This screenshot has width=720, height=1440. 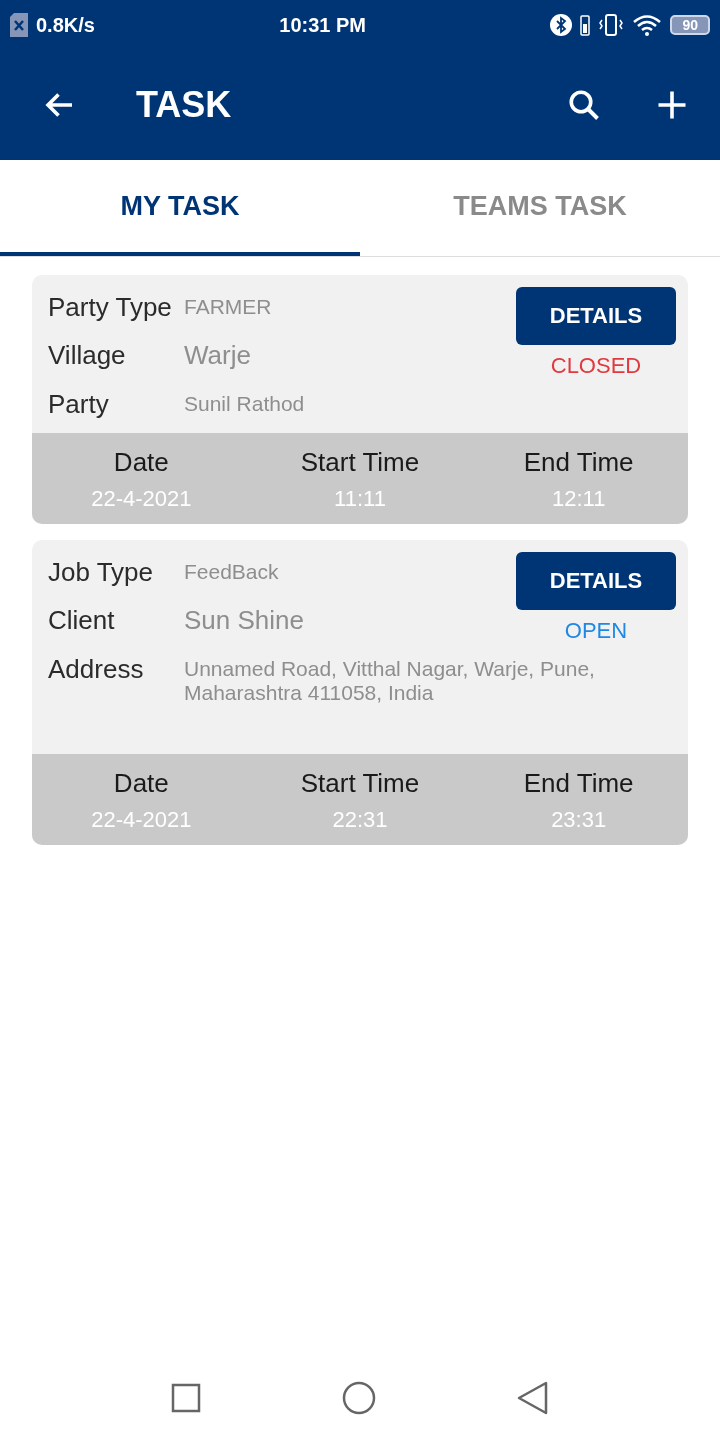 I want to click on sim-icon, so click(x=19, y=25).